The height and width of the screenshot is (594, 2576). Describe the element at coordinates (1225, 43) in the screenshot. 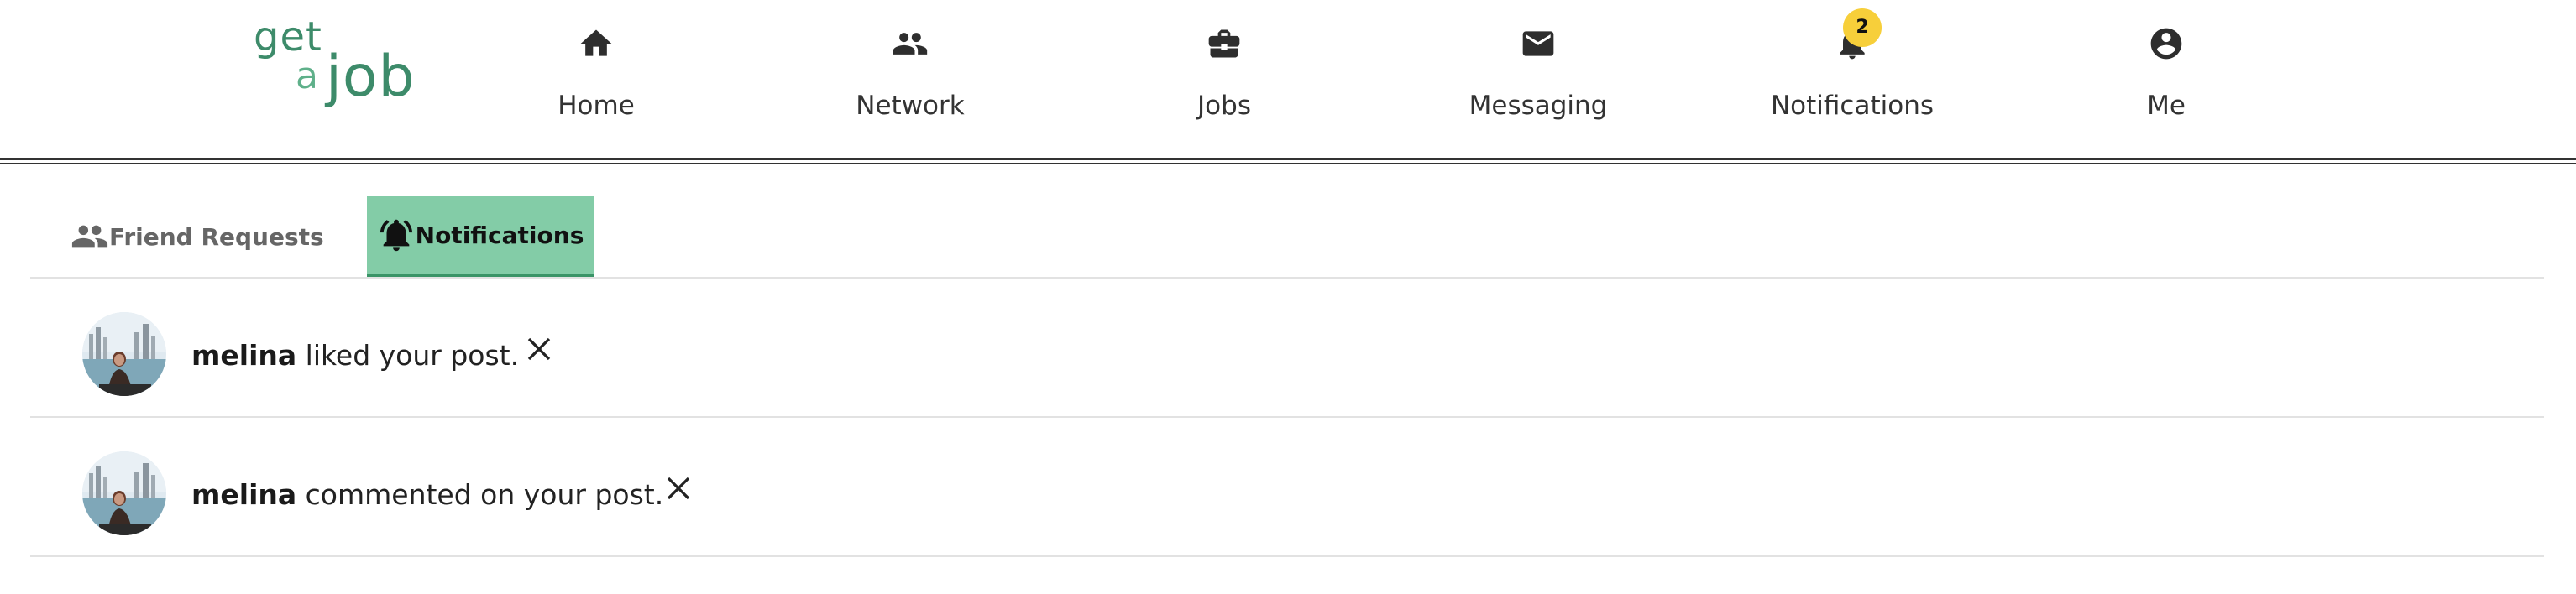

I see `briefcase-icon` at that location.